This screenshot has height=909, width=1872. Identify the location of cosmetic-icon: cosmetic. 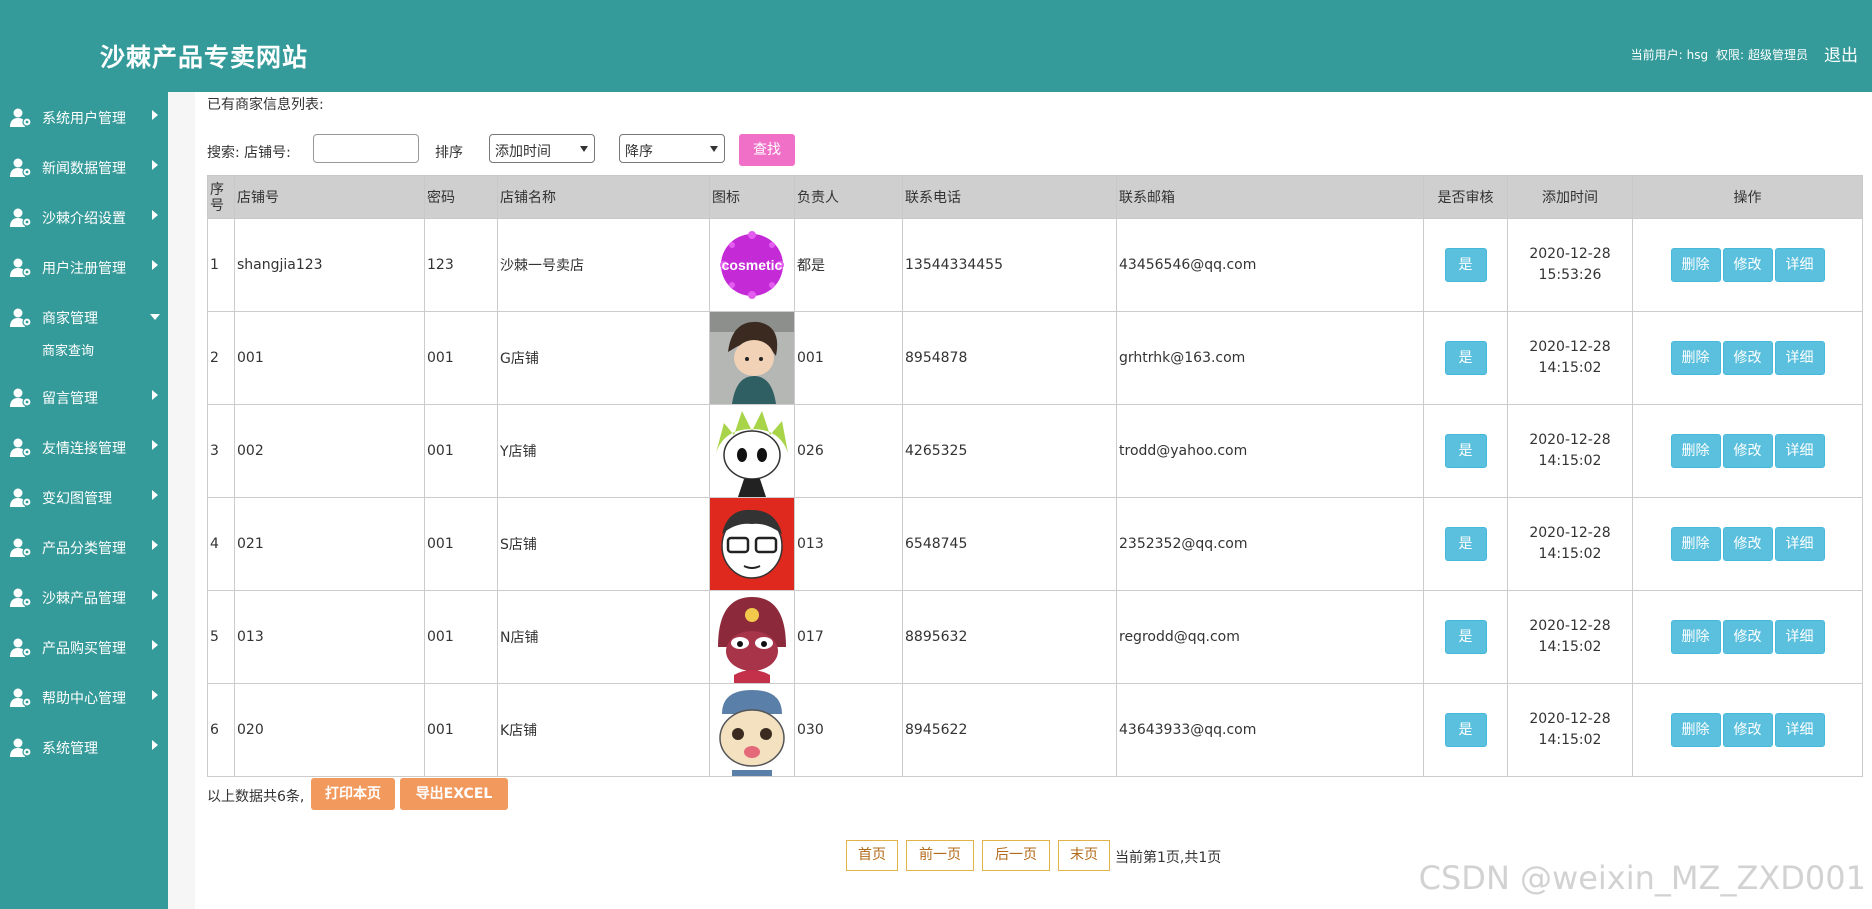
(752, 265).